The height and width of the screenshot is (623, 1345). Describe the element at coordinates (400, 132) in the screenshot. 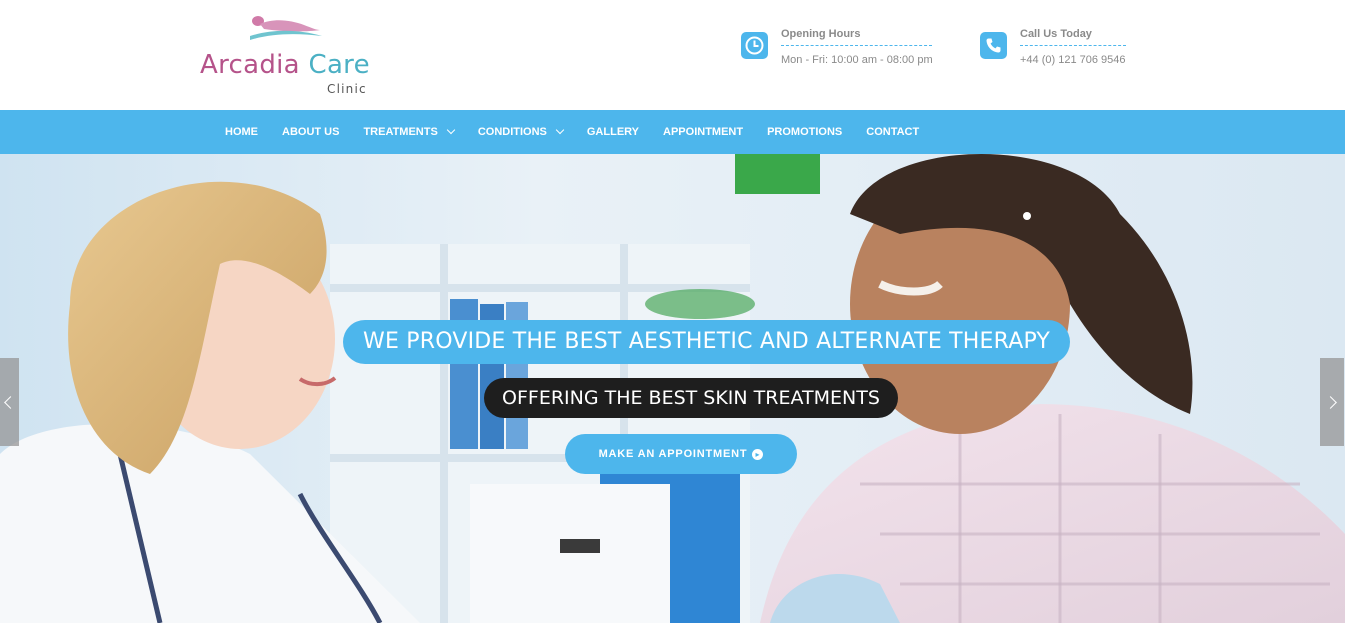

I see `nav-item-label: TREATMENTS` at that location.